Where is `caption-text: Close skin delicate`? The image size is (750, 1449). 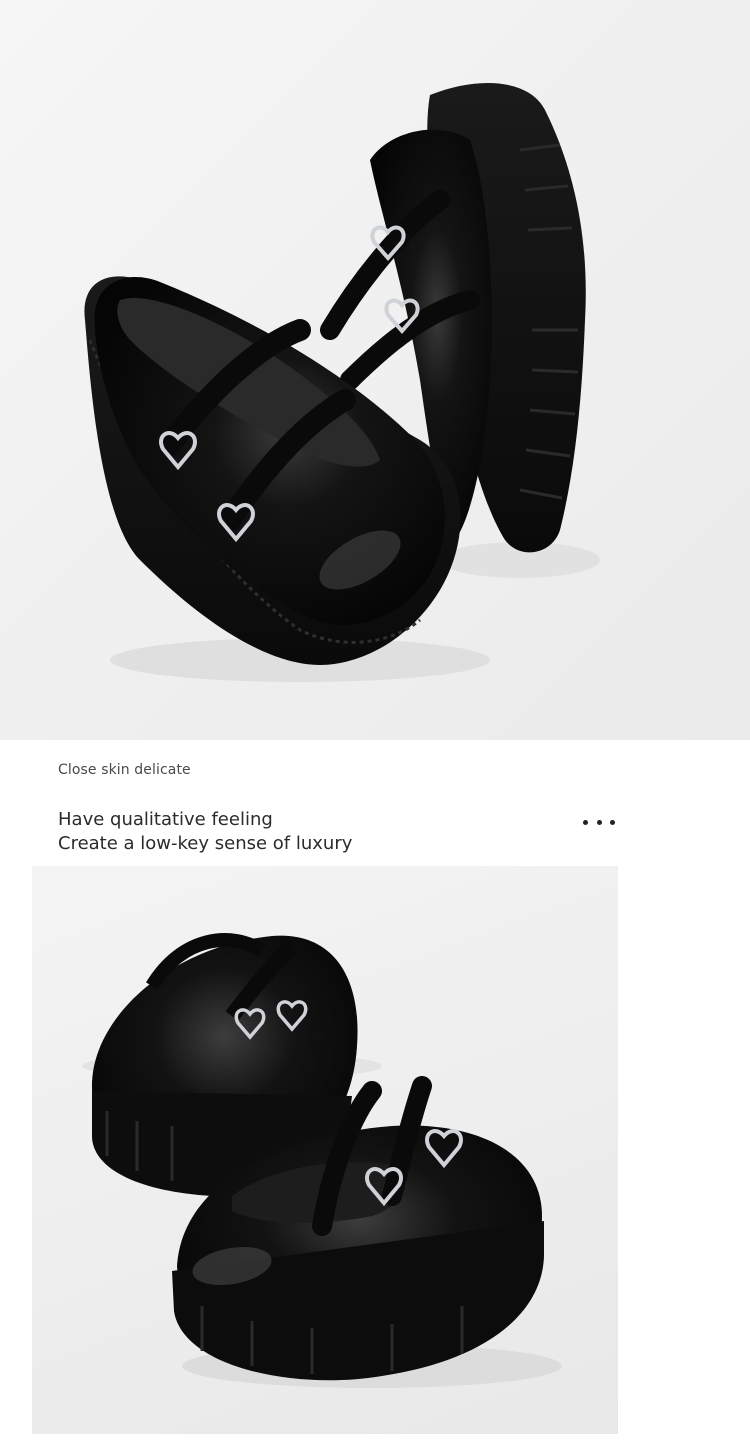 caption-text: Close skin delicate is located at coordinates (124, 770).